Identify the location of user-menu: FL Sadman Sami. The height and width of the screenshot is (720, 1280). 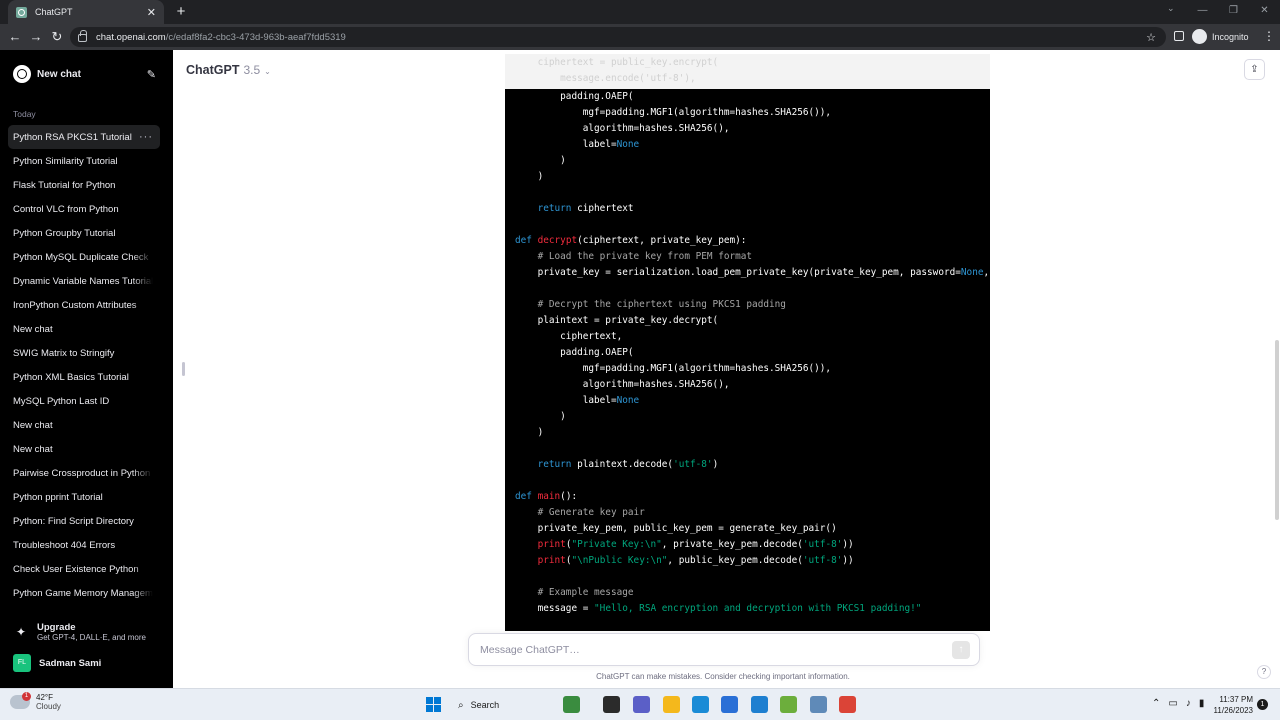
(84, 663).